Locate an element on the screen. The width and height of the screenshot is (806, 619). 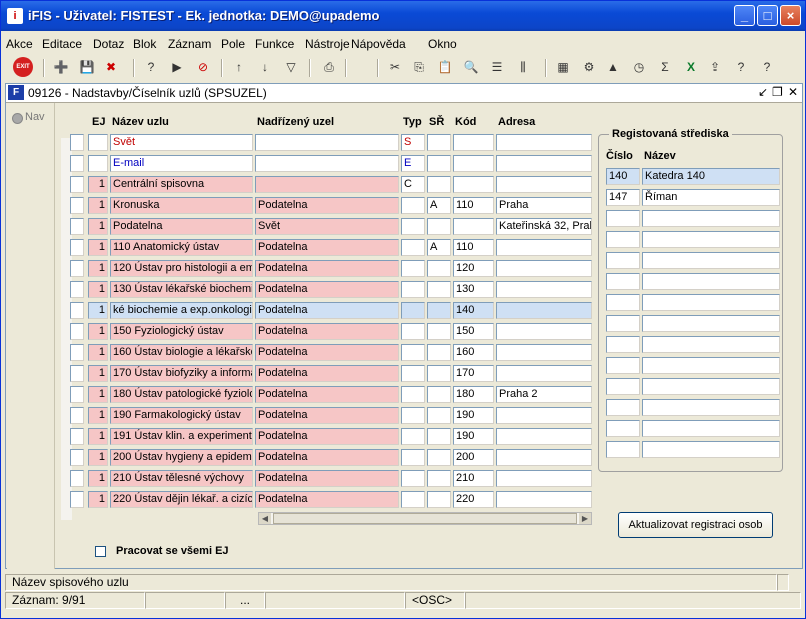
reg-cell-nazev: Katedra 140 is located at coordinates (711, 176).